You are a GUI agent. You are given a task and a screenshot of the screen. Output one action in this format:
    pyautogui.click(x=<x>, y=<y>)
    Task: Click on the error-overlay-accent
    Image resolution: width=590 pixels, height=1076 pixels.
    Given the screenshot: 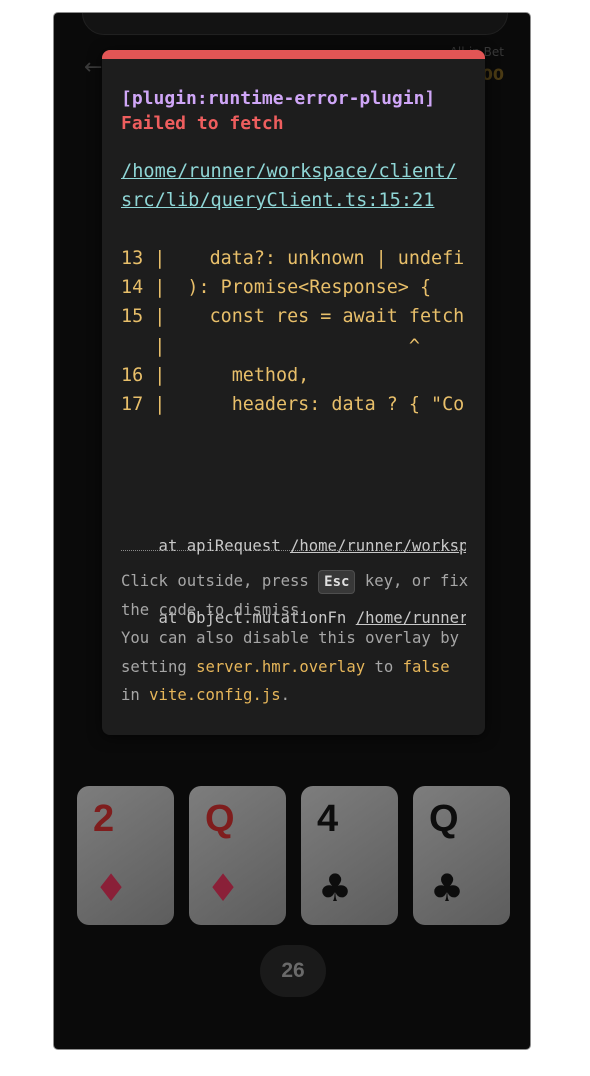 What is the action you would take?
    pyautogui.click(x=293, y=54)
    